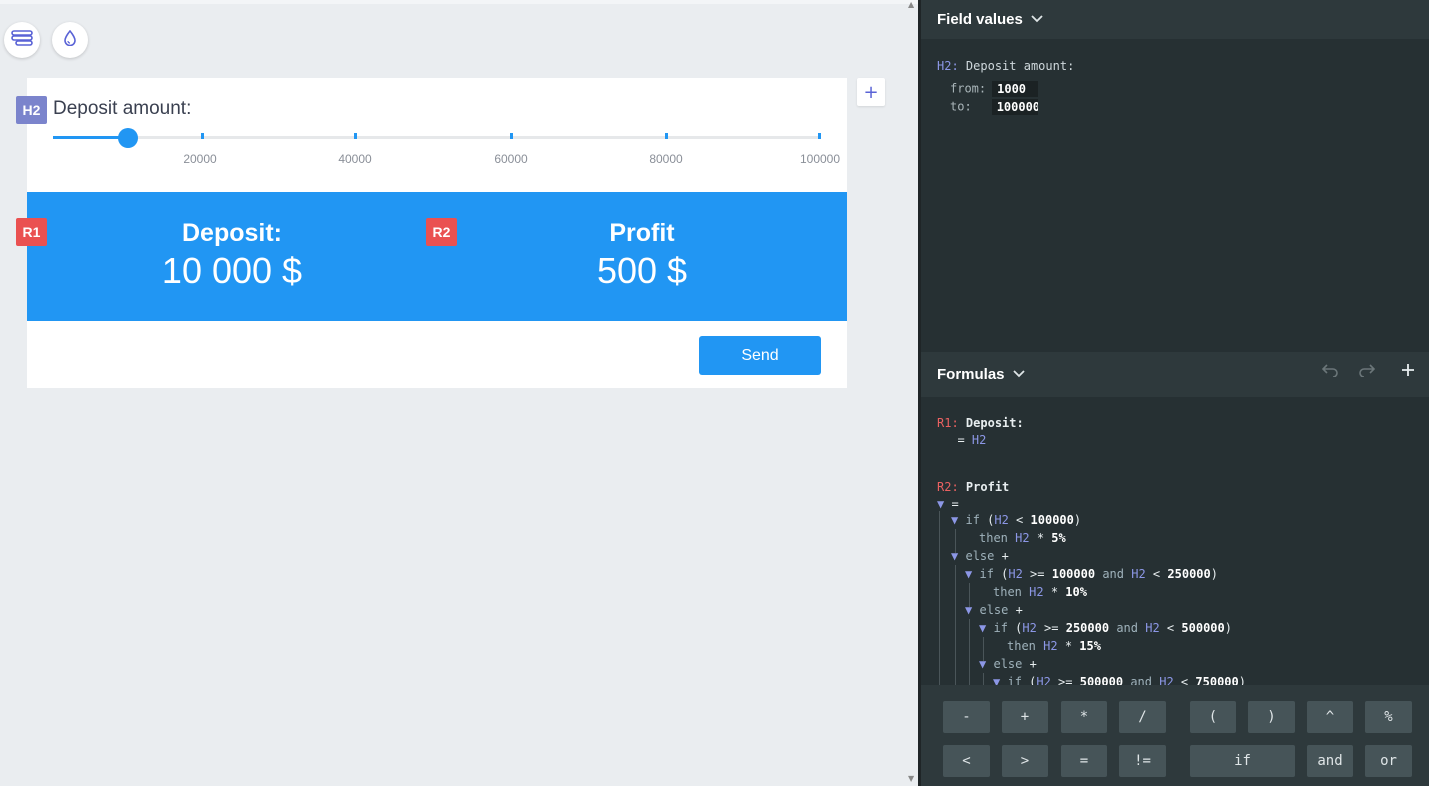 The width and height of the screenshot is (1429, 786). What do you see at coordinates (1213, 717) in the screenshot?
I see `key-open-paren: (` at bounding box center [1213, 717].